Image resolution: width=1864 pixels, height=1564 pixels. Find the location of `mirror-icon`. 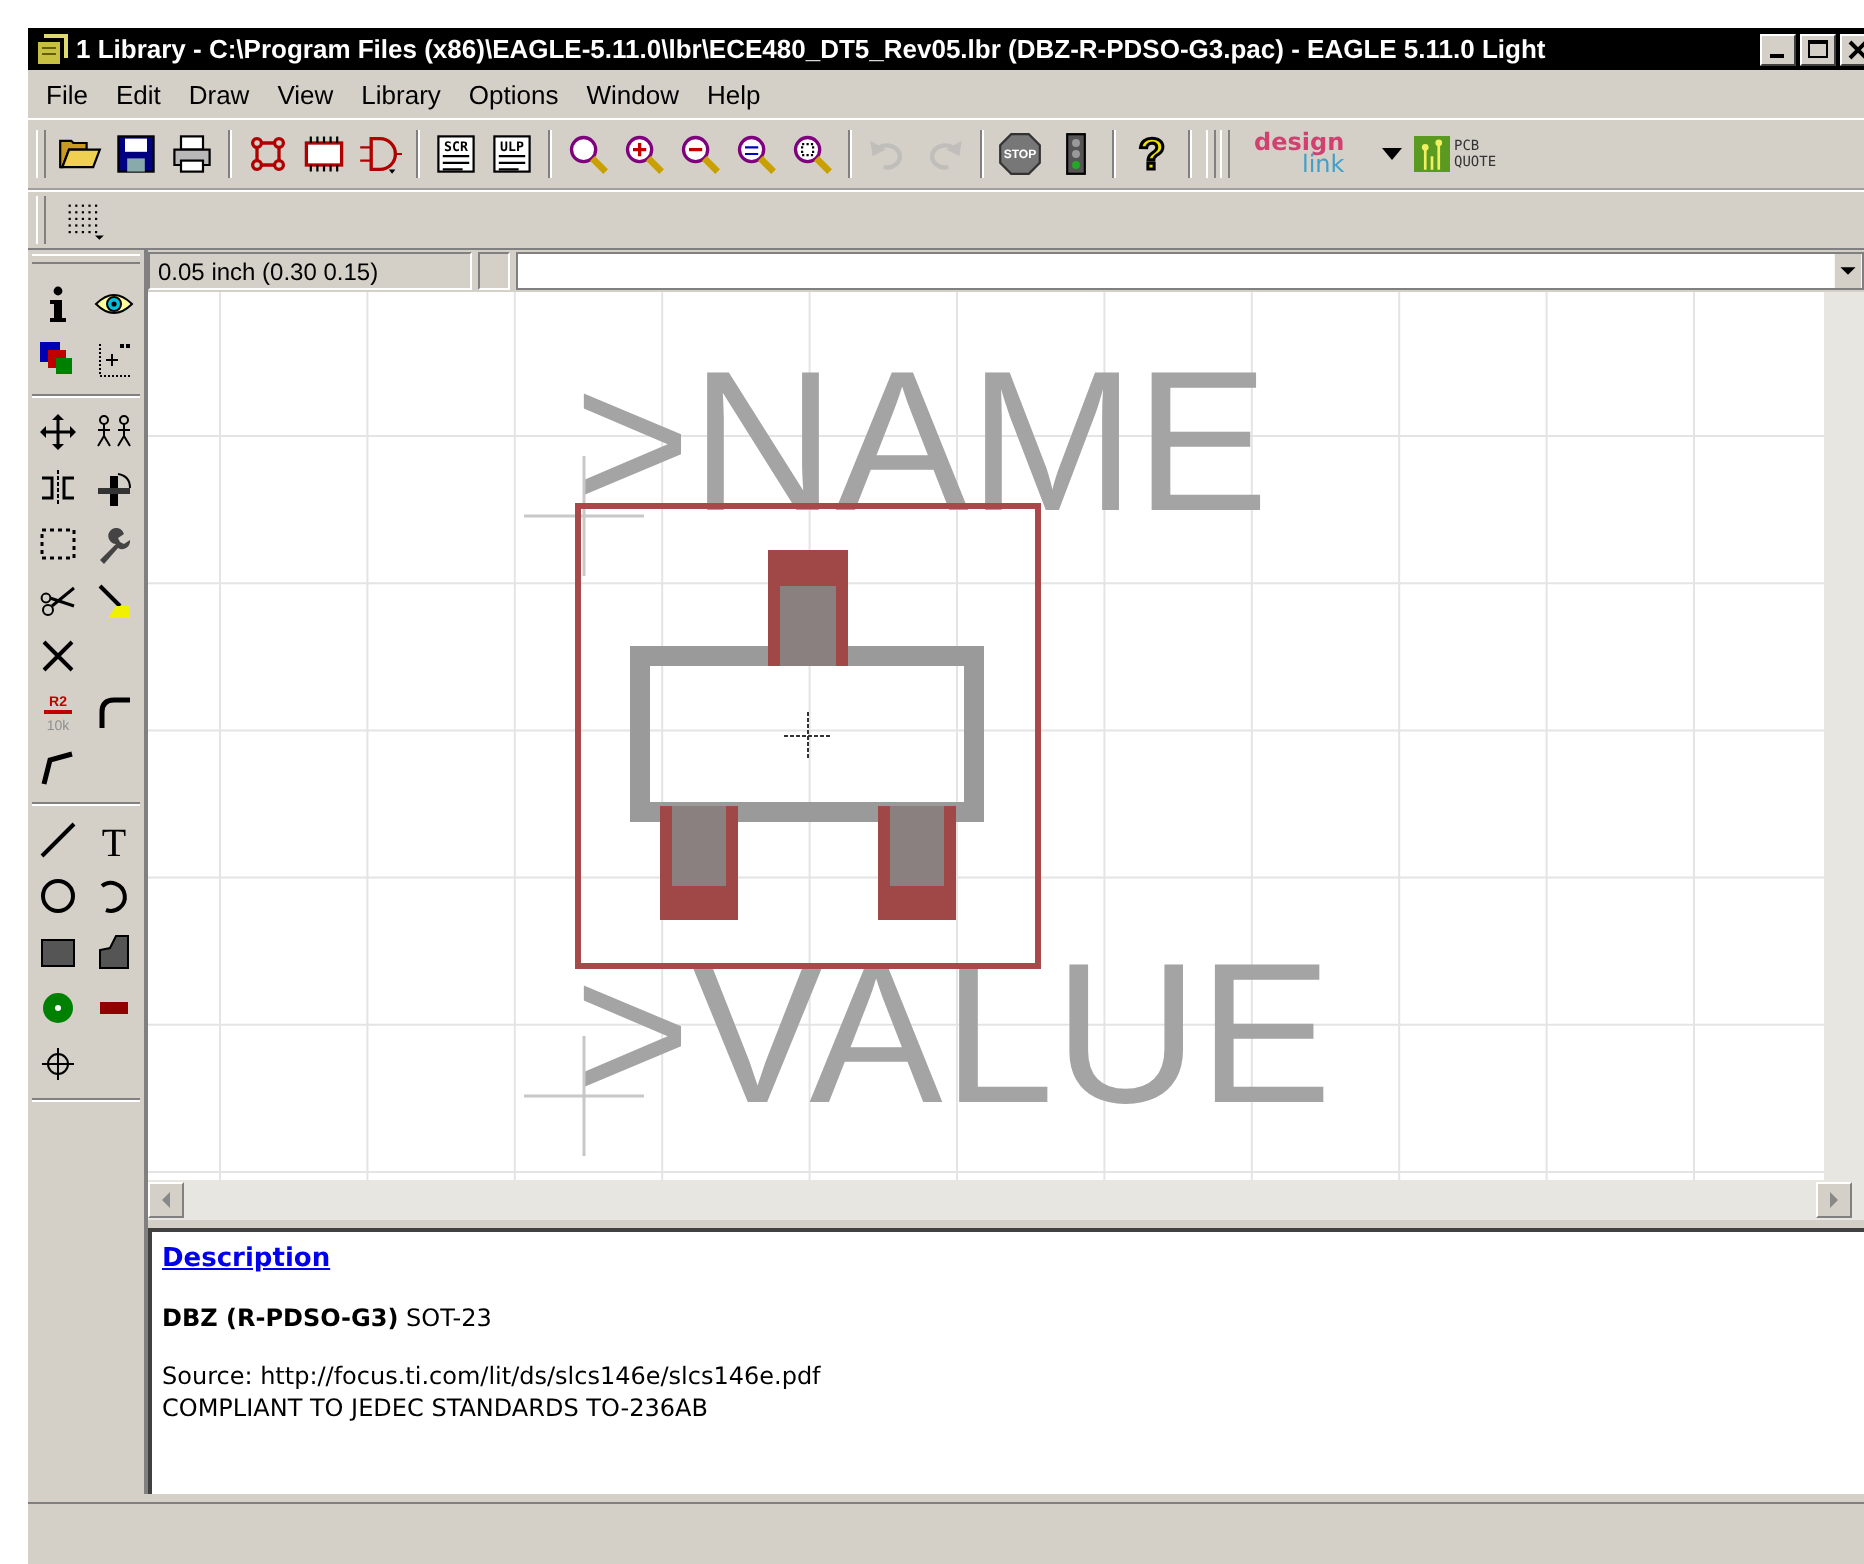

mirror-icon is located at coordinates (58, 488).